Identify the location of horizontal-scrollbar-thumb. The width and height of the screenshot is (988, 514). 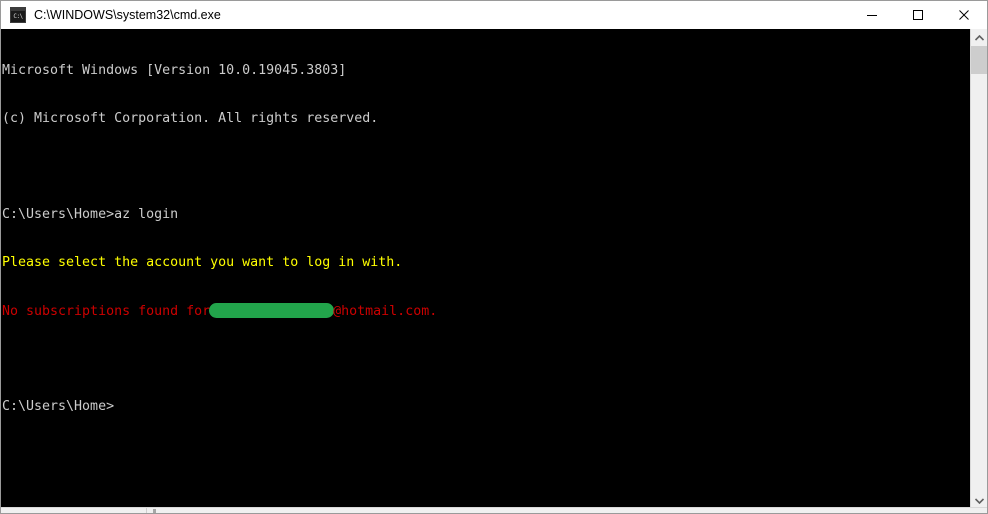
(154, 511).